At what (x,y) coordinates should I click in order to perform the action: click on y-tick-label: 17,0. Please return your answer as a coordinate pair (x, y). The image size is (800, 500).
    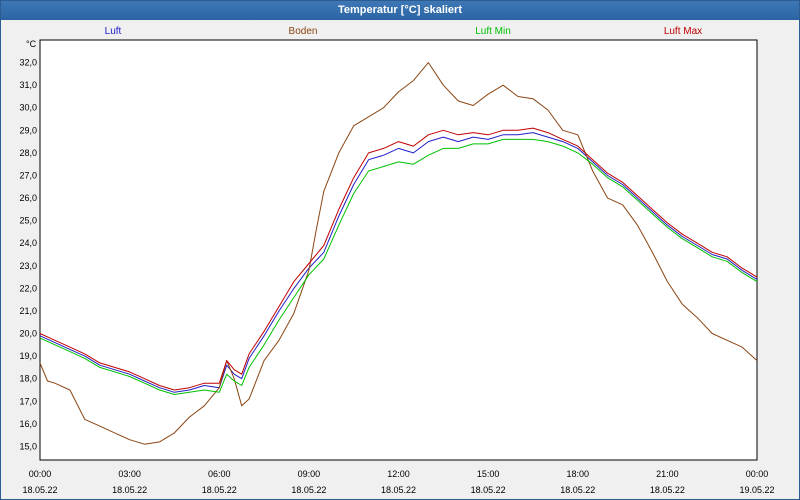
    Looking at the image, I should click on (28, 401).